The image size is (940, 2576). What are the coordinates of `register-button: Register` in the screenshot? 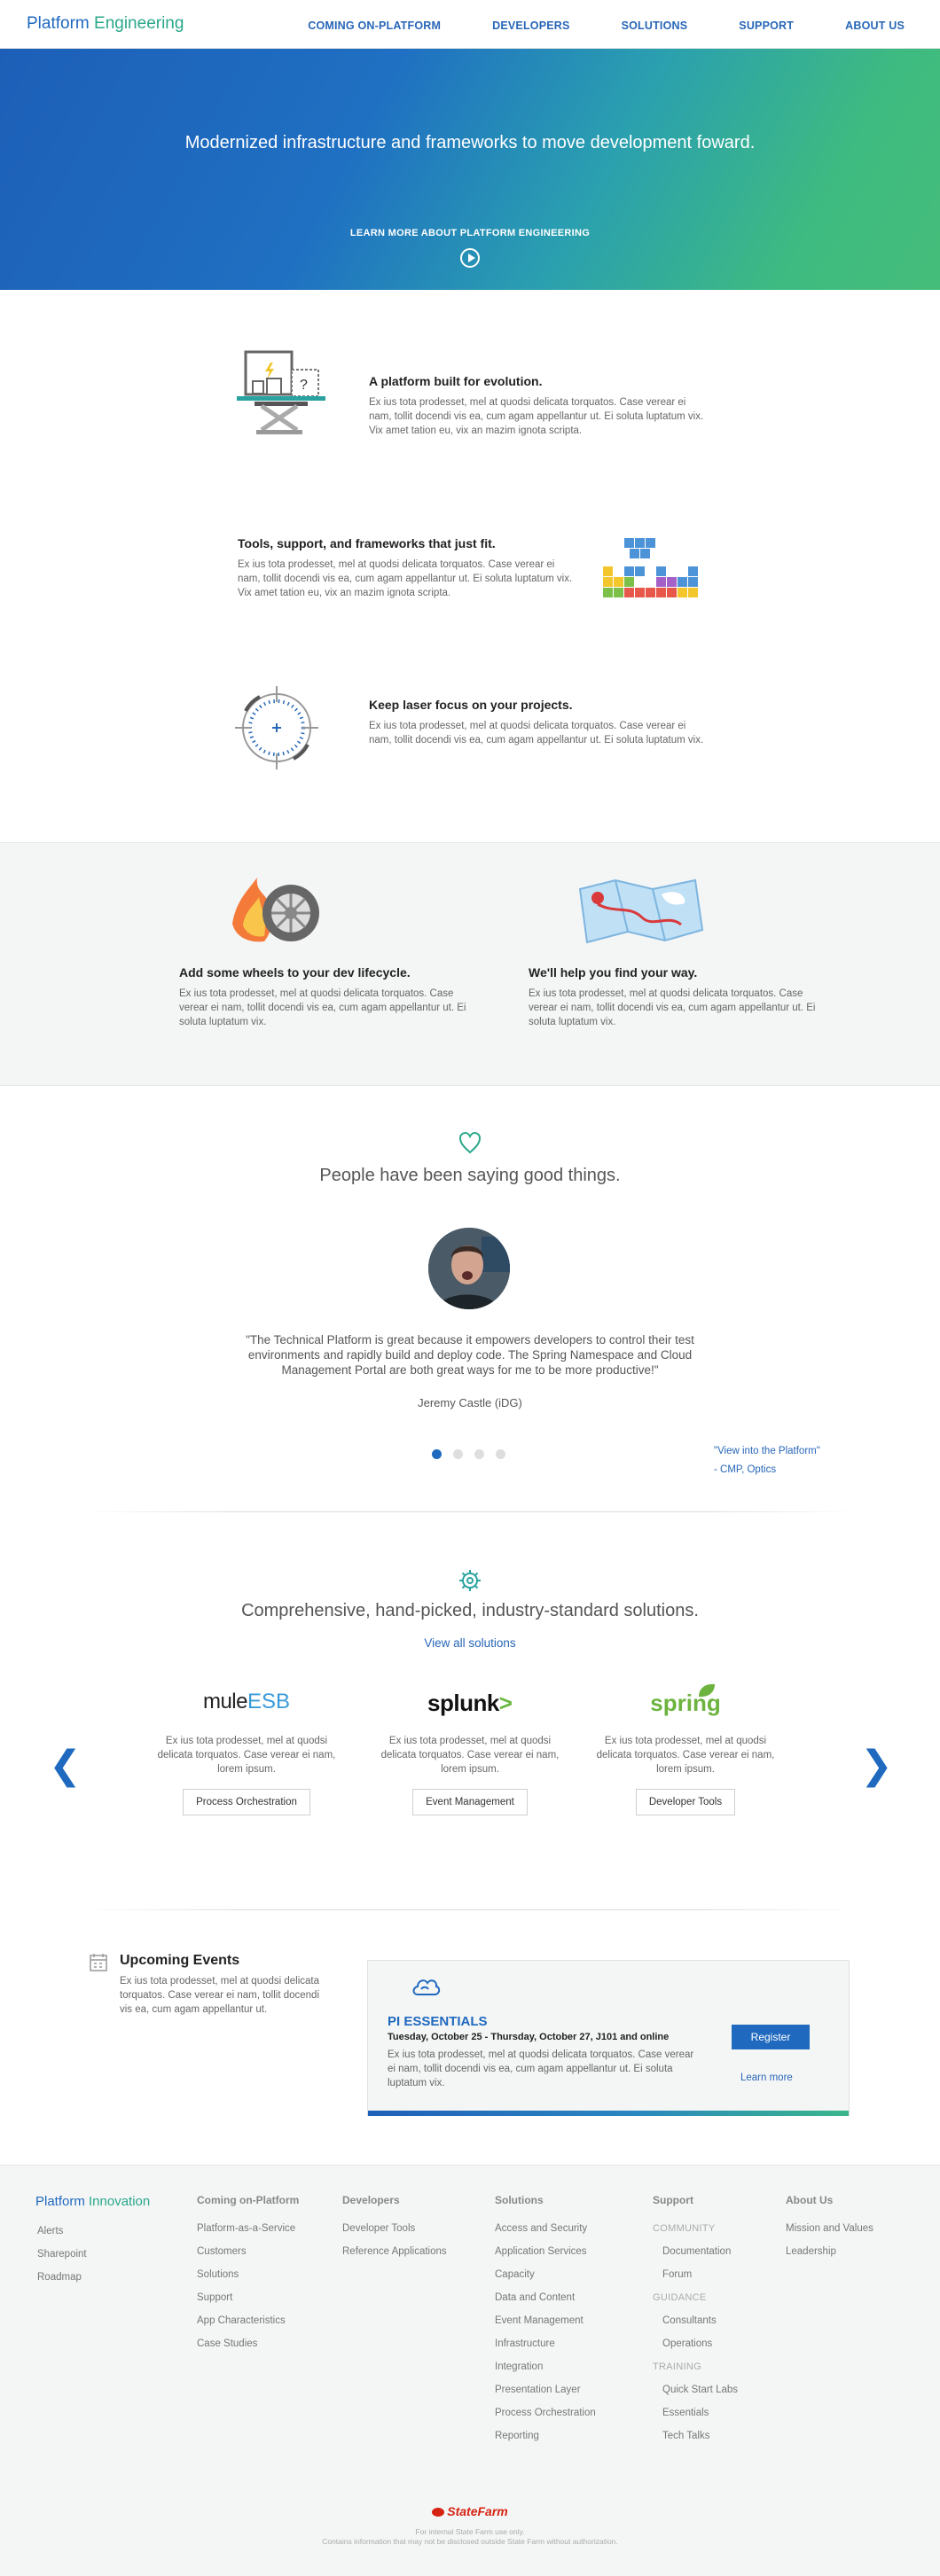 It's located at (771, 2037).